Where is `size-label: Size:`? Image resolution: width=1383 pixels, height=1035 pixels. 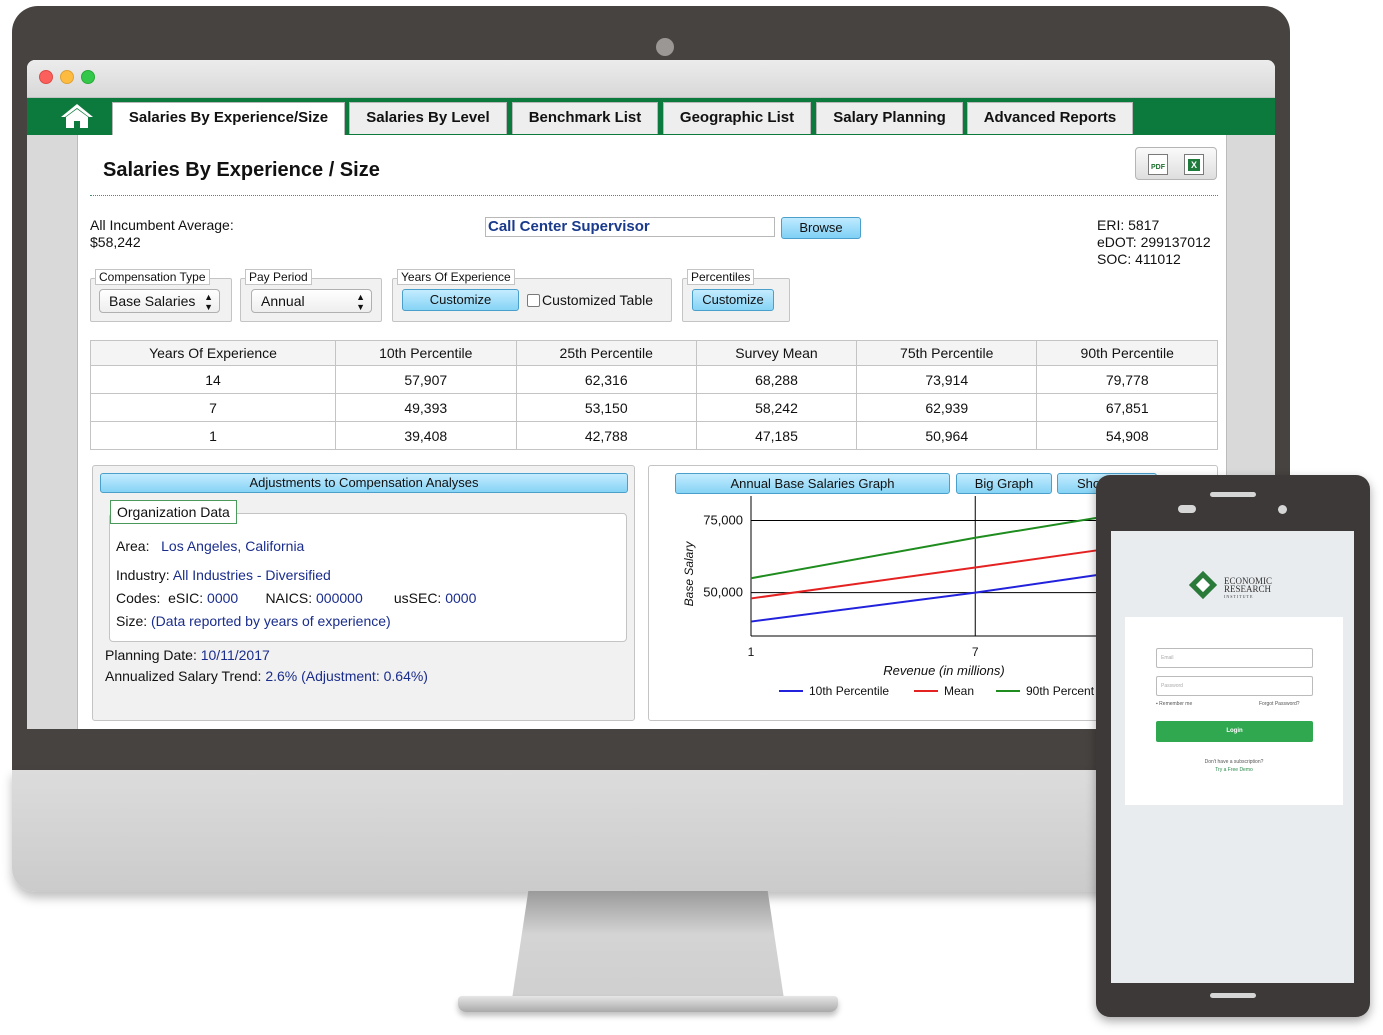 size-label: Size: is located at coordinates (132, 621).